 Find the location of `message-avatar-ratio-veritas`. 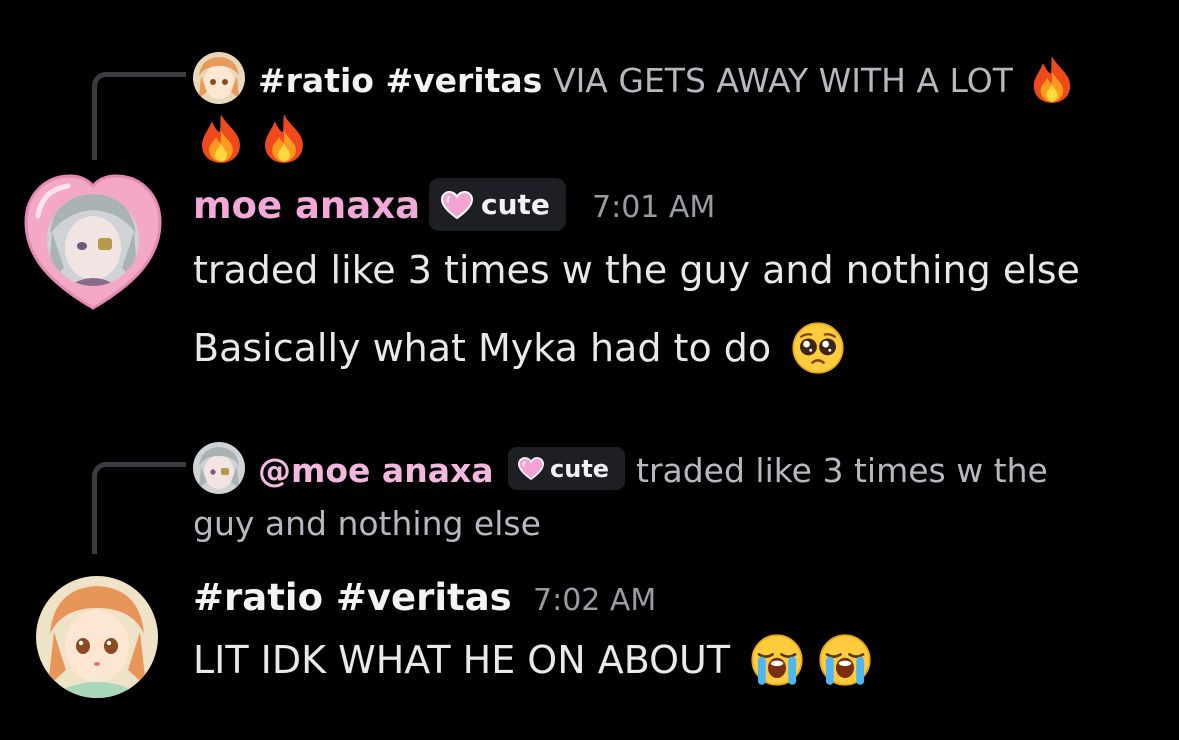

message-avatar-ratio-veritas is located at coordinates (97, 637).